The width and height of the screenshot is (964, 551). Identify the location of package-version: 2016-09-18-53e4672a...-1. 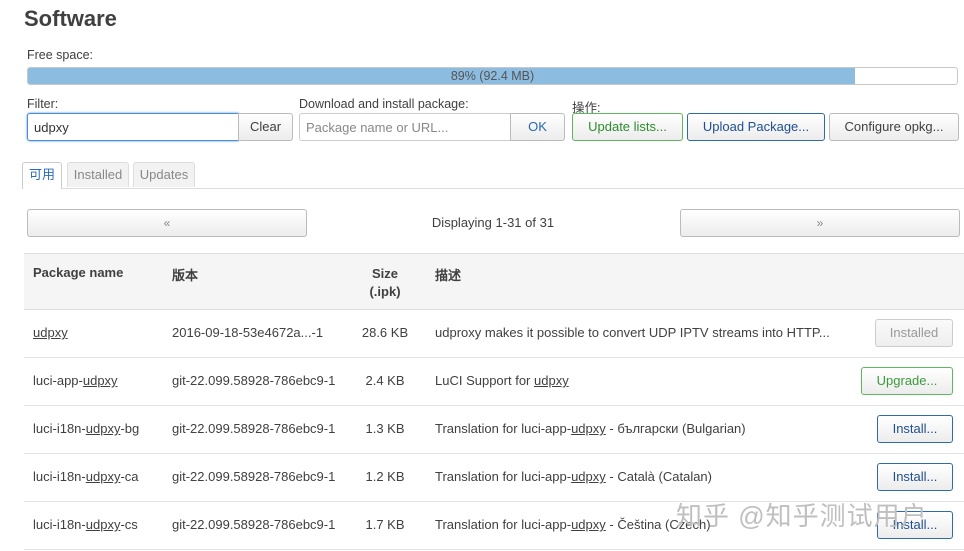
(248, 332).